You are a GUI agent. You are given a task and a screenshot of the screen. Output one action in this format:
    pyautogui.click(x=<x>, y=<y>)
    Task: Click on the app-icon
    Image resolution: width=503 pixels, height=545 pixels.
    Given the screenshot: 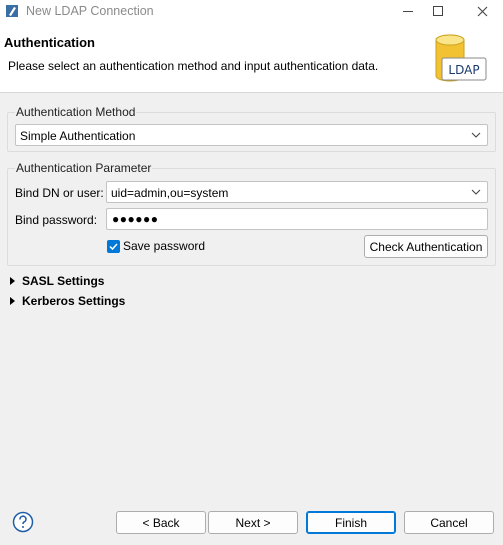 What is the action you would take?
    pyautogui.click(x=12, y=11)
    